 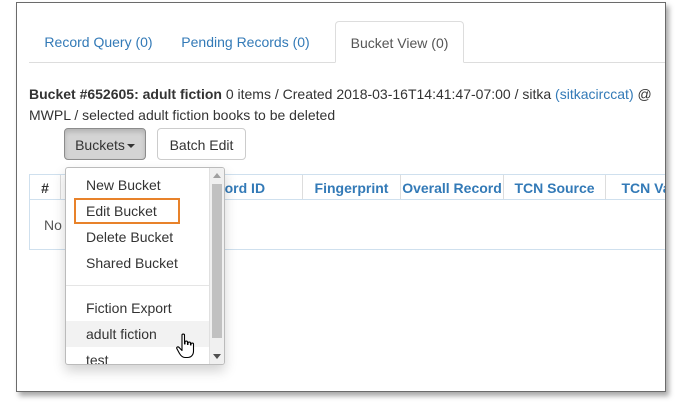 I want to click on batch-edit-button: Batch Edit, so click(x=201, y=144).